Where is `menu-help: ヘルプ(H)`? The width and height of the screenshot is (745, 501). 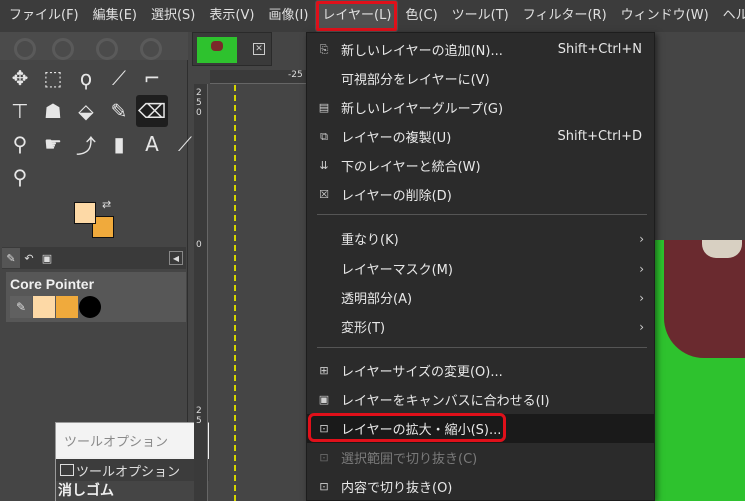 menu-help: ヘルプ(H) is located at coordinates (730, 16).